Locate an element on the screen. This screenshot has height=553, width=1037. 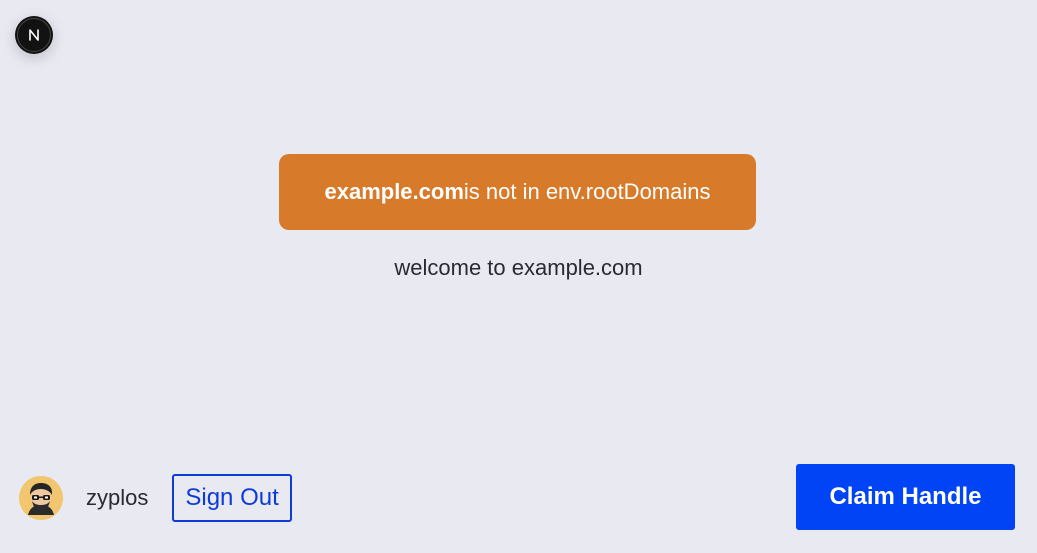
nextjs-dev-indicator is located at coordinates (34, 35).